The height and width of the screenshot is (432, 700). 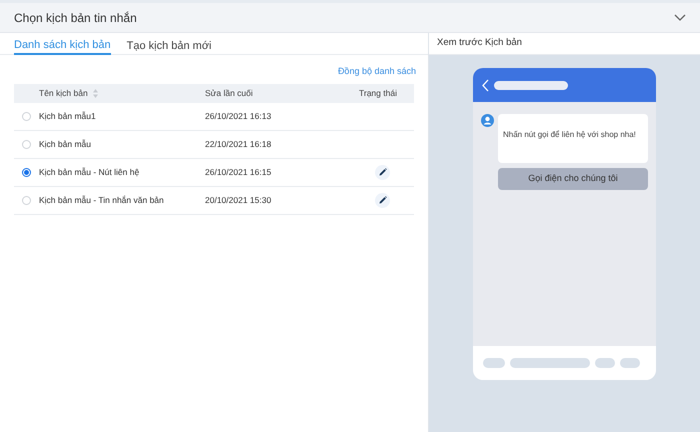 What do you see at coordinates (378, 93) in the screenshot?
I see `column-header: Trạng thái` at bounding box center [378, 93].